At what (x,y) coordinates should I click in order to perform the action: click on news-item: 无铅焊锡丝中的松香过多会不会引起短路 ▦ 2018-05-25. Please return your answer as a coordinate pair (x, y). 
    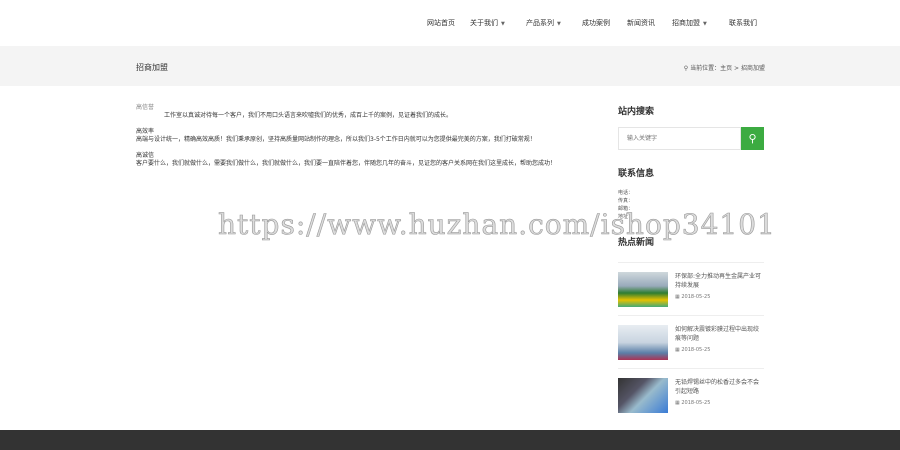
    Looking at the image, I should click on (691, 394).